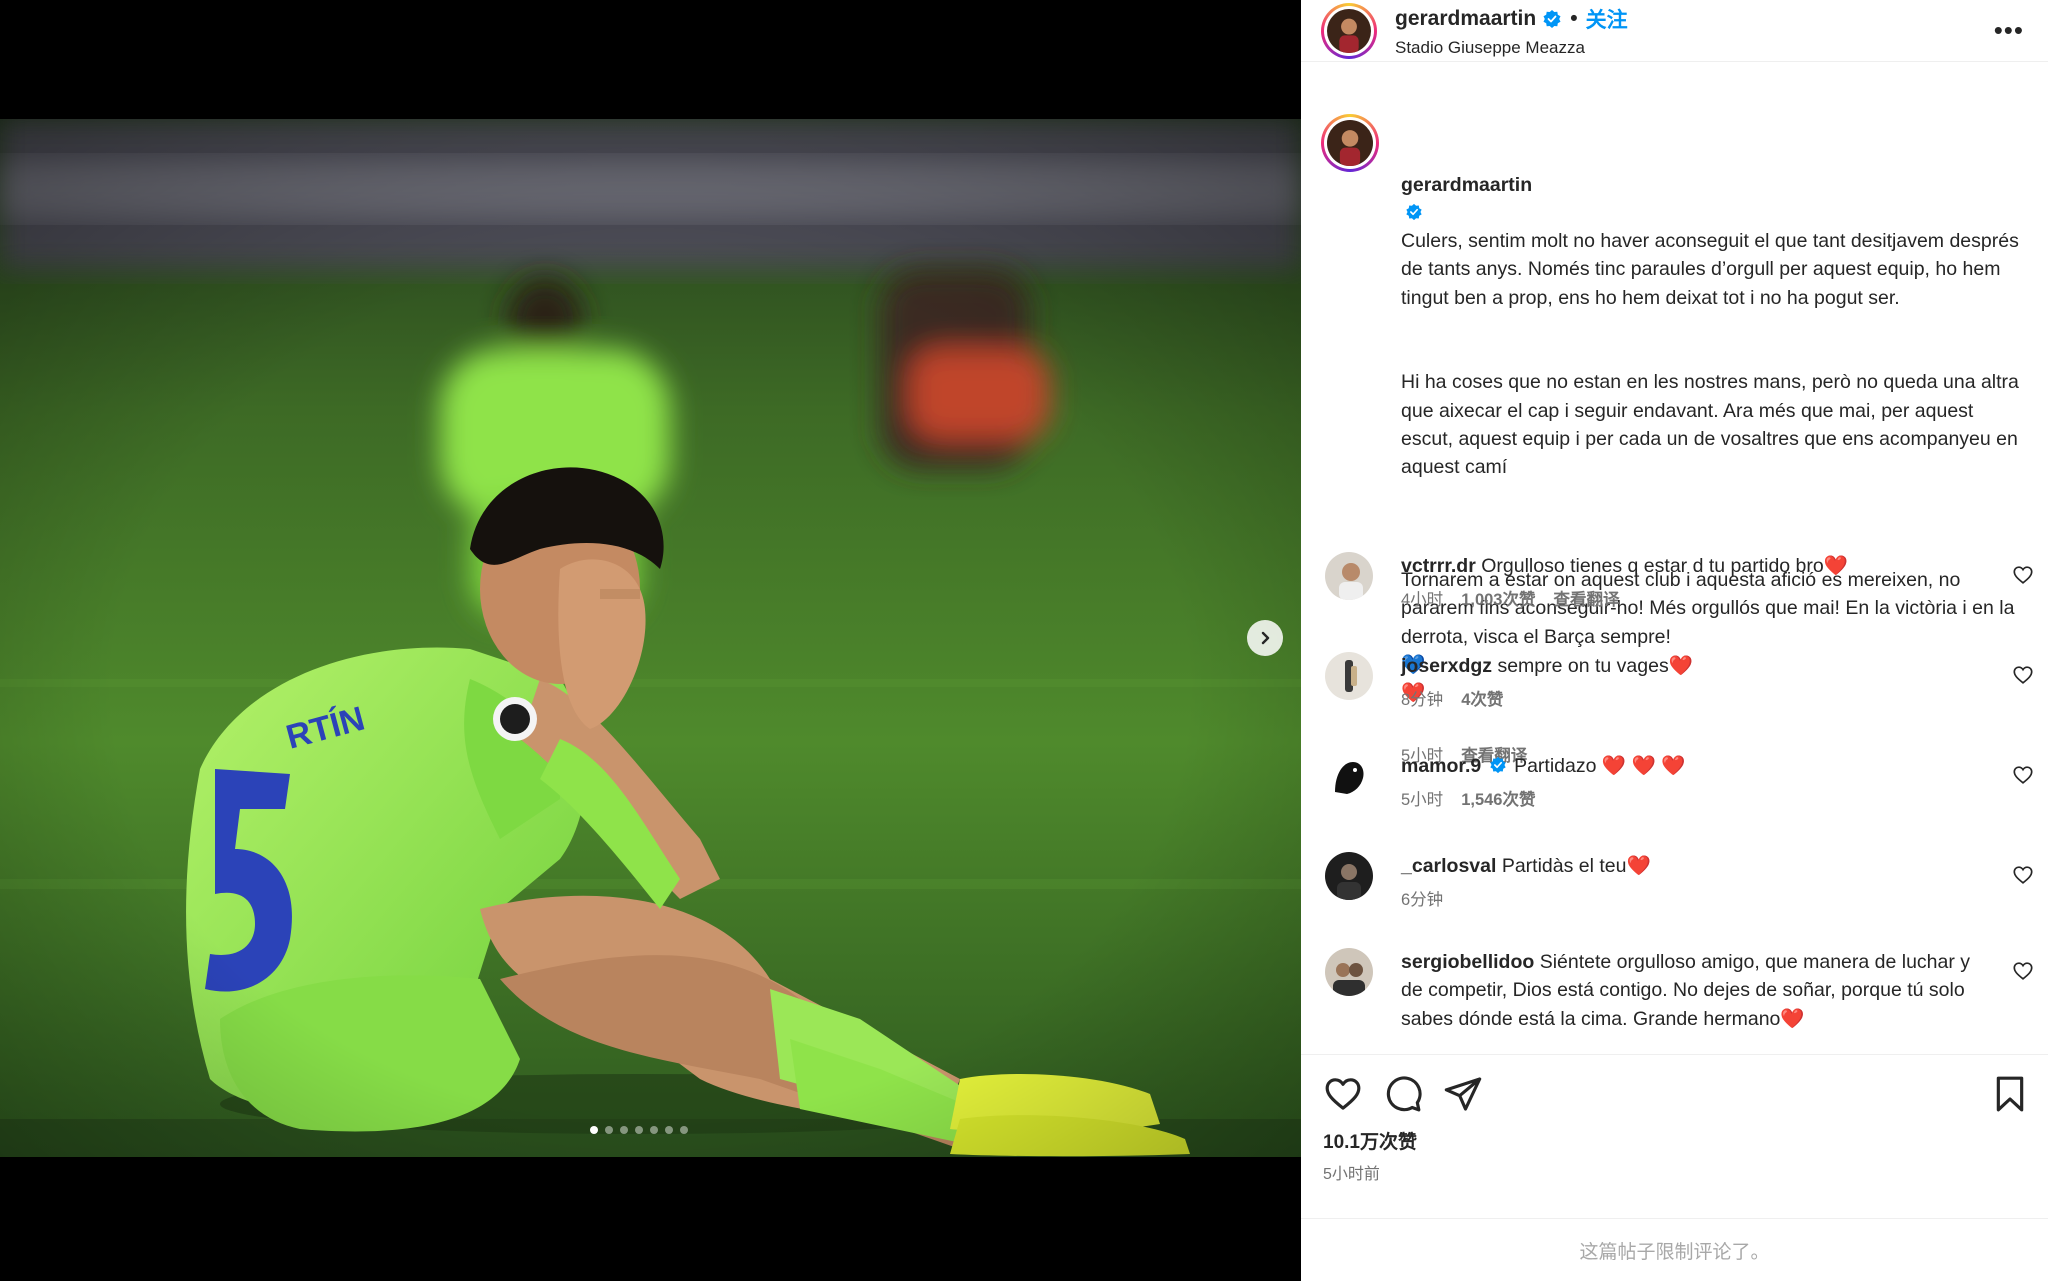 Image resolution: width=2048 pixels, height=1281 pixels. Describe the element at coordinates (1564, 866) in the screenshot. I see `comment-text: Partidàs el teu` at that location.